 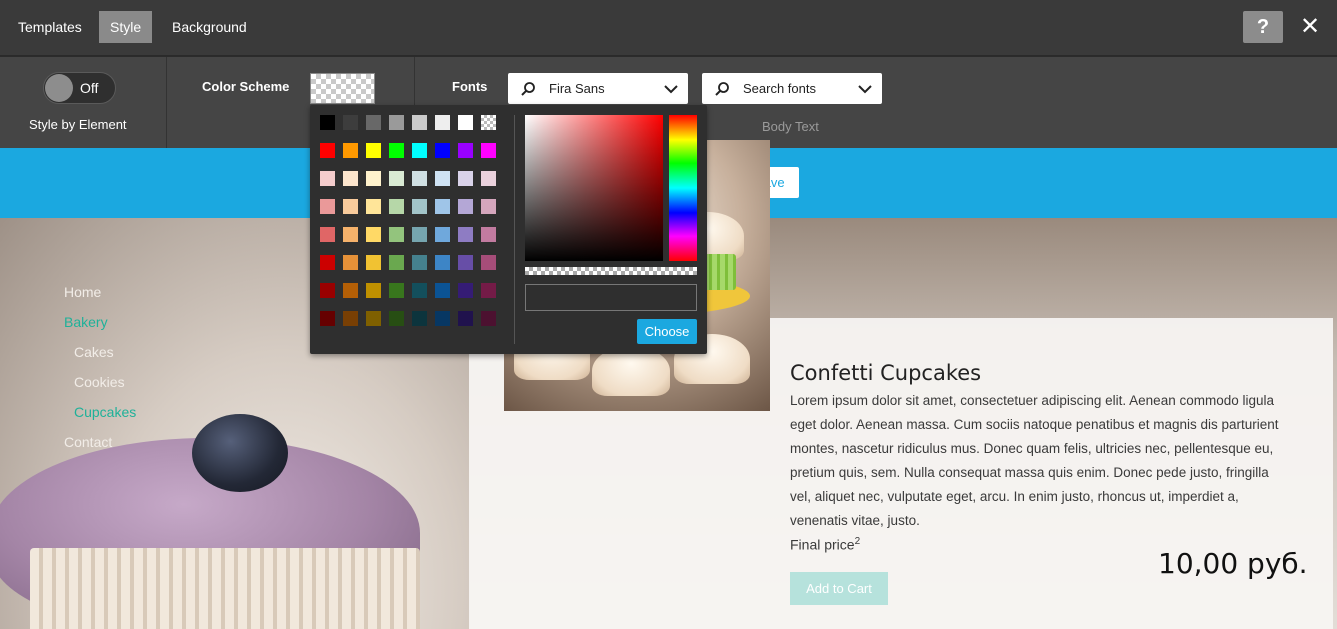 What do you see at coordinates (667, 331) in the screenshot?
I see `choose-button: Choose` at bounding box center [667, 331].